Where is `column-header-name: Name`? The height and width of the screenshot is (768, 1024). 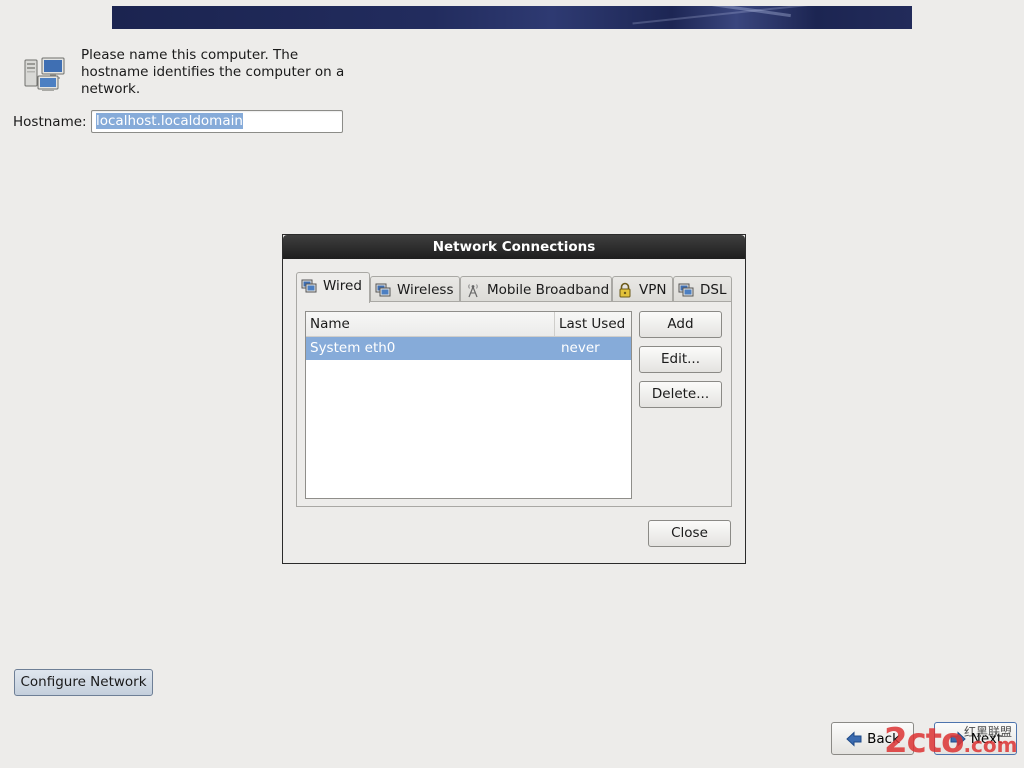
column-header-name: Name is located at coordinates (430, 324).